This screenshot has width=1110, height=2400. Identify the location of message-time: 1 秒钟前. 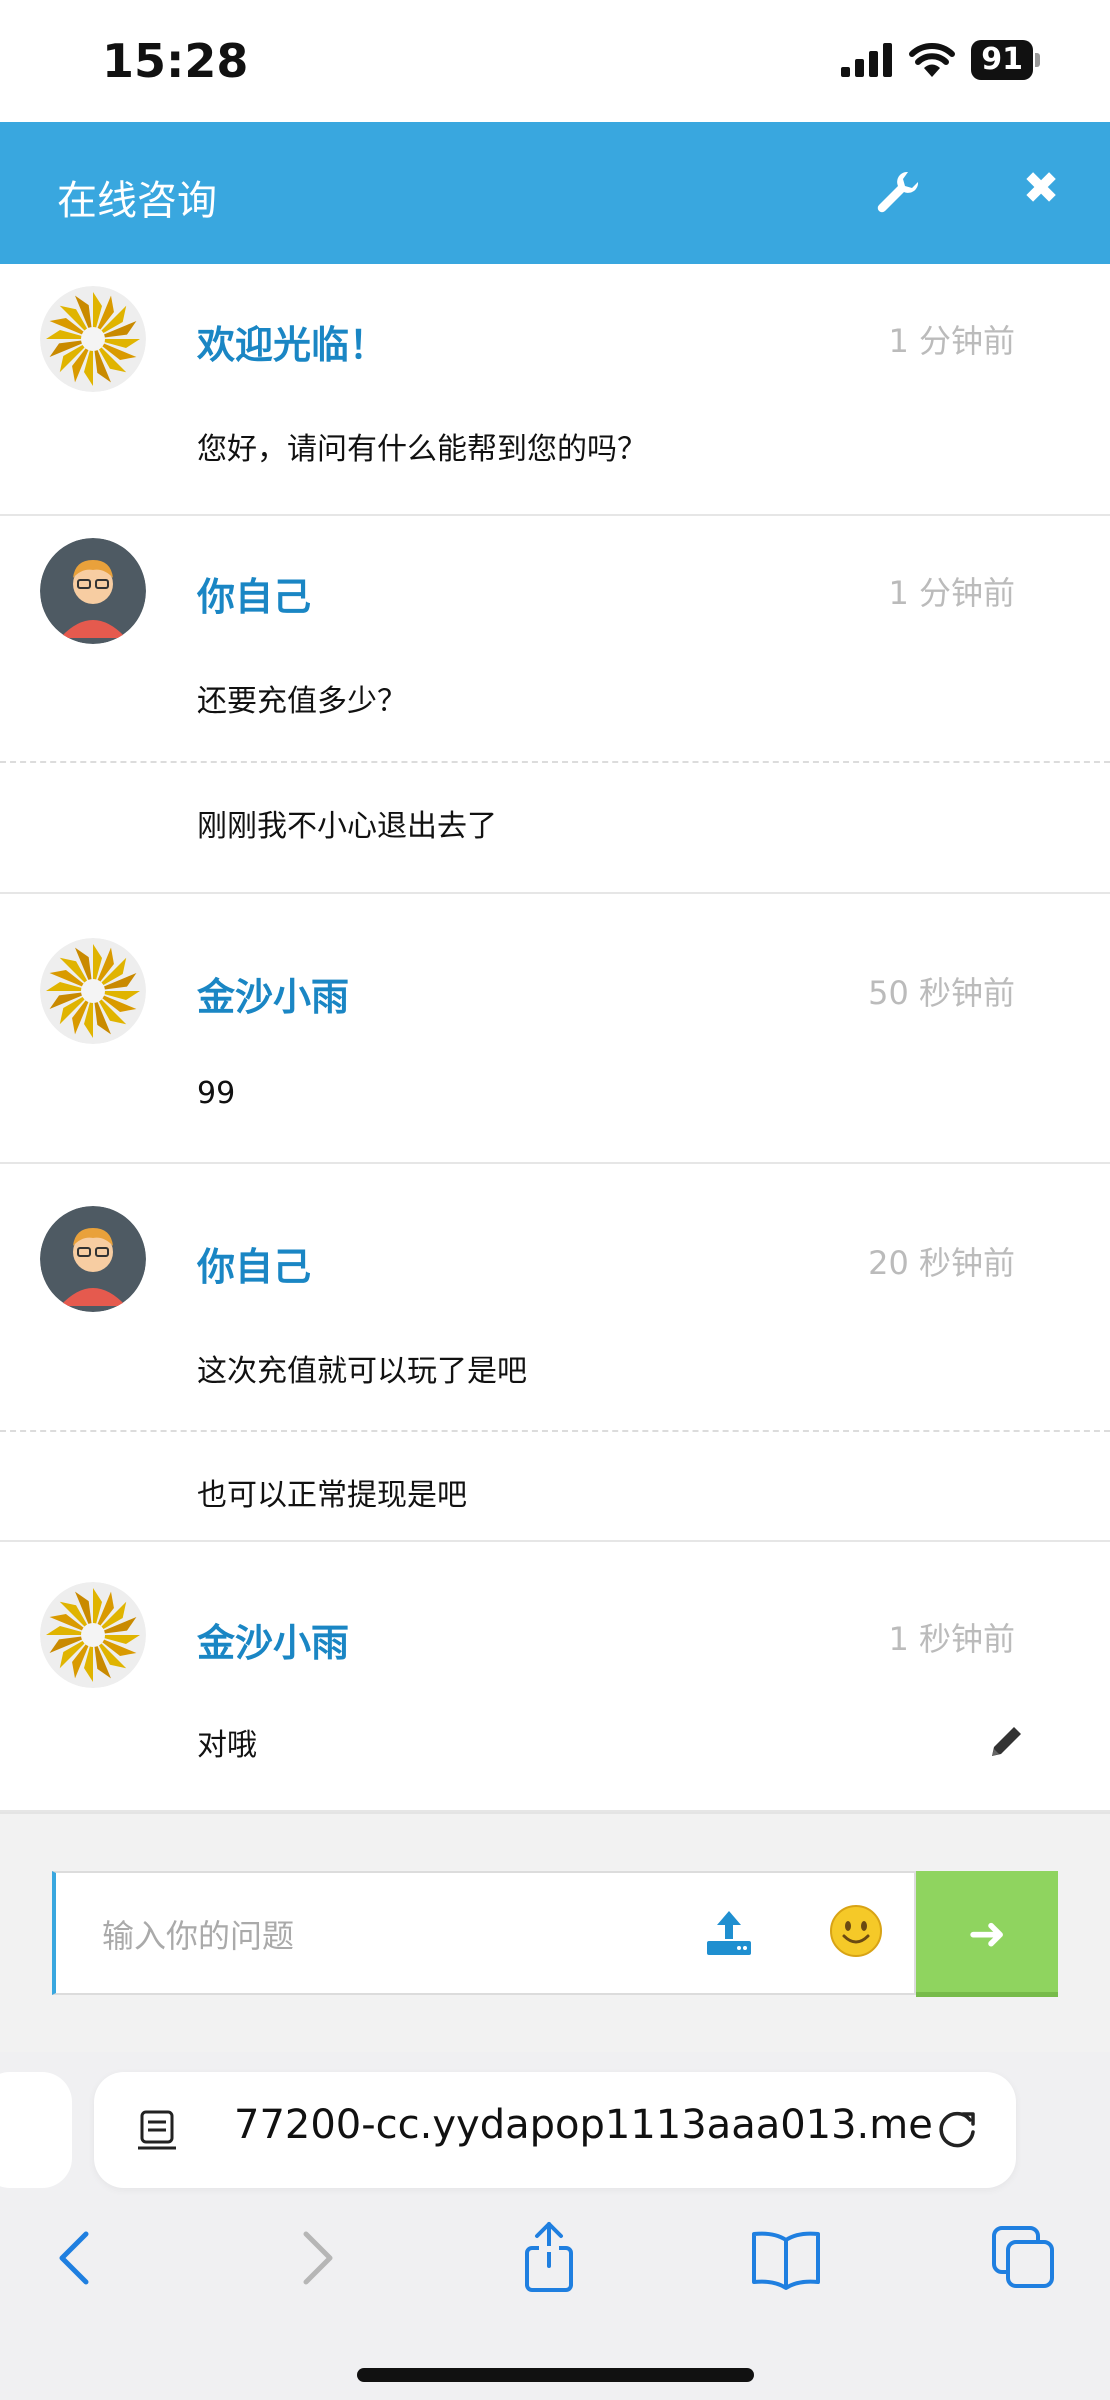
(951, 1639).